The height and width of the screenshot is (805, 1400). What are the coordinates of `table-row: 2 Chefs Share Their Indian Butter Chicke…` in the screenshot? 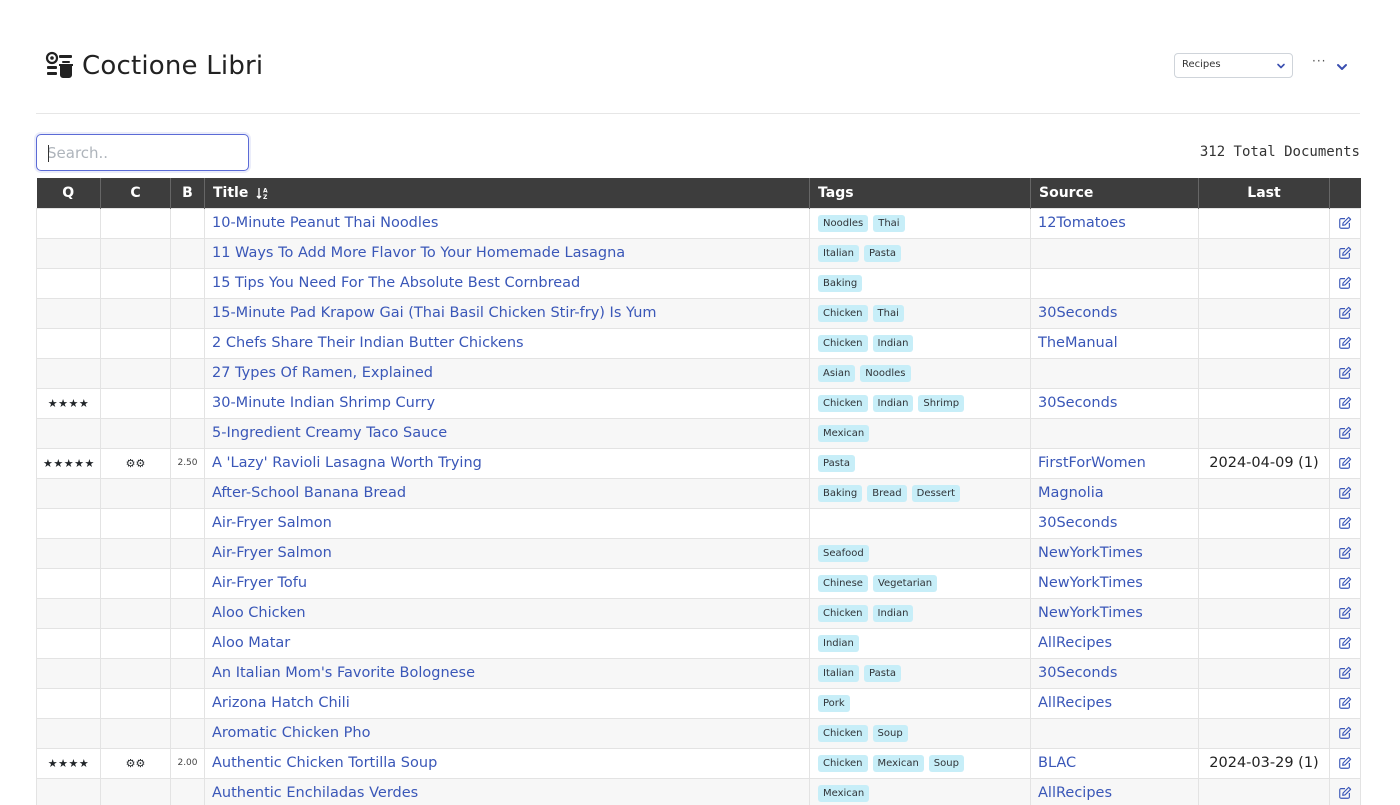 It's located at (698, 343).